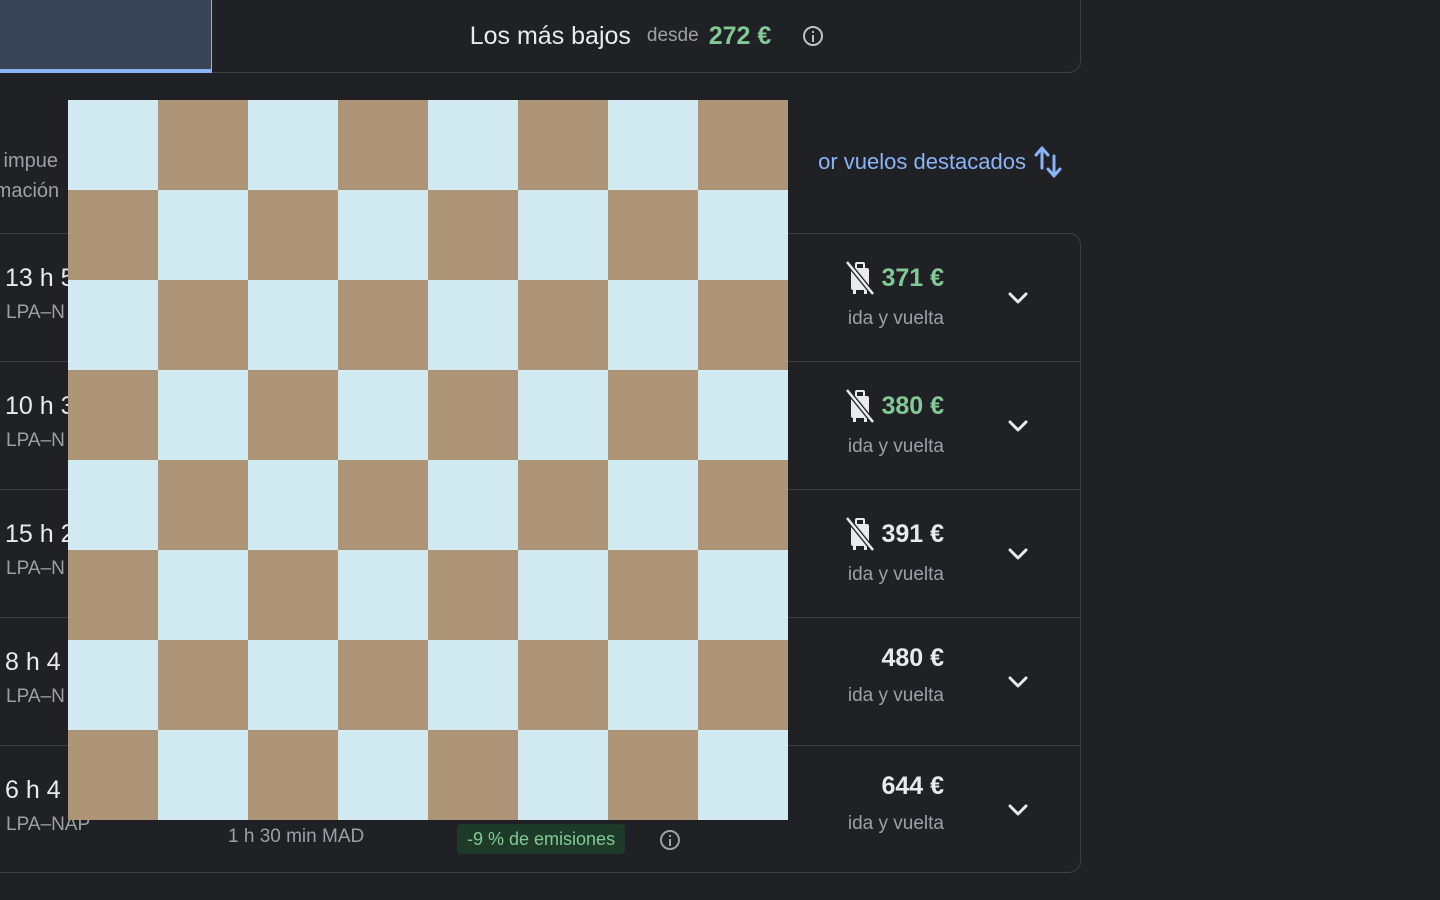  What do you see at coordinates (670, 840) in the screenshot?
I see `emissions-info-icon` at bounding box center [670, 840].